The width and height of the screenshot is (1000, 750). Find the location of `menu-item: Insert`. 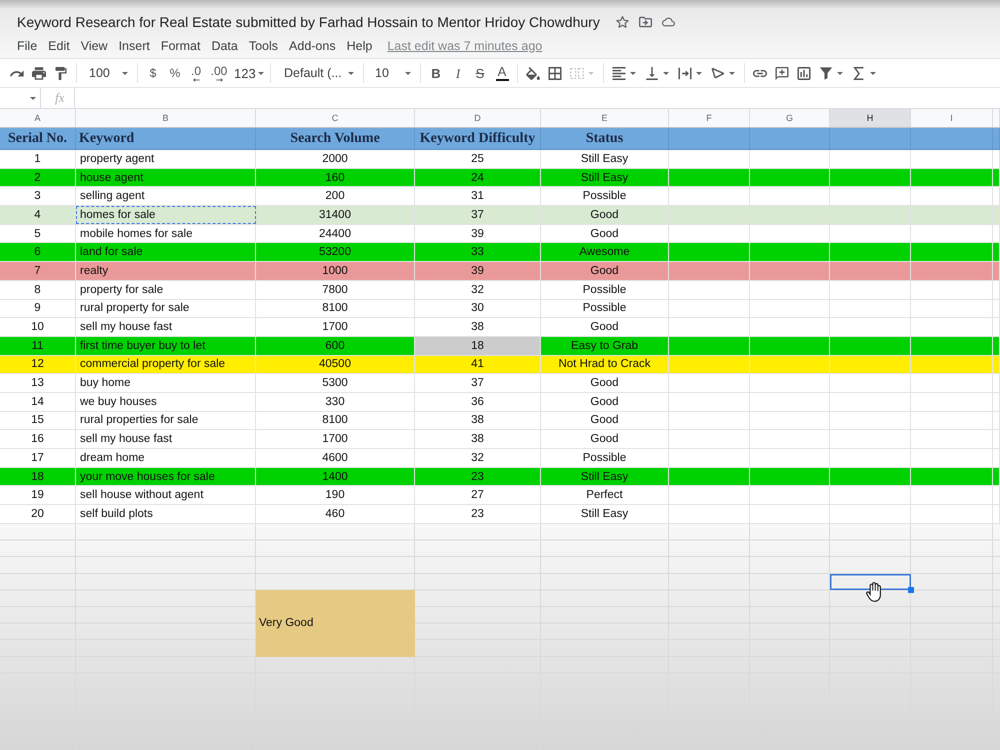

menu-item: Insert is located at coordinates (134, 46).